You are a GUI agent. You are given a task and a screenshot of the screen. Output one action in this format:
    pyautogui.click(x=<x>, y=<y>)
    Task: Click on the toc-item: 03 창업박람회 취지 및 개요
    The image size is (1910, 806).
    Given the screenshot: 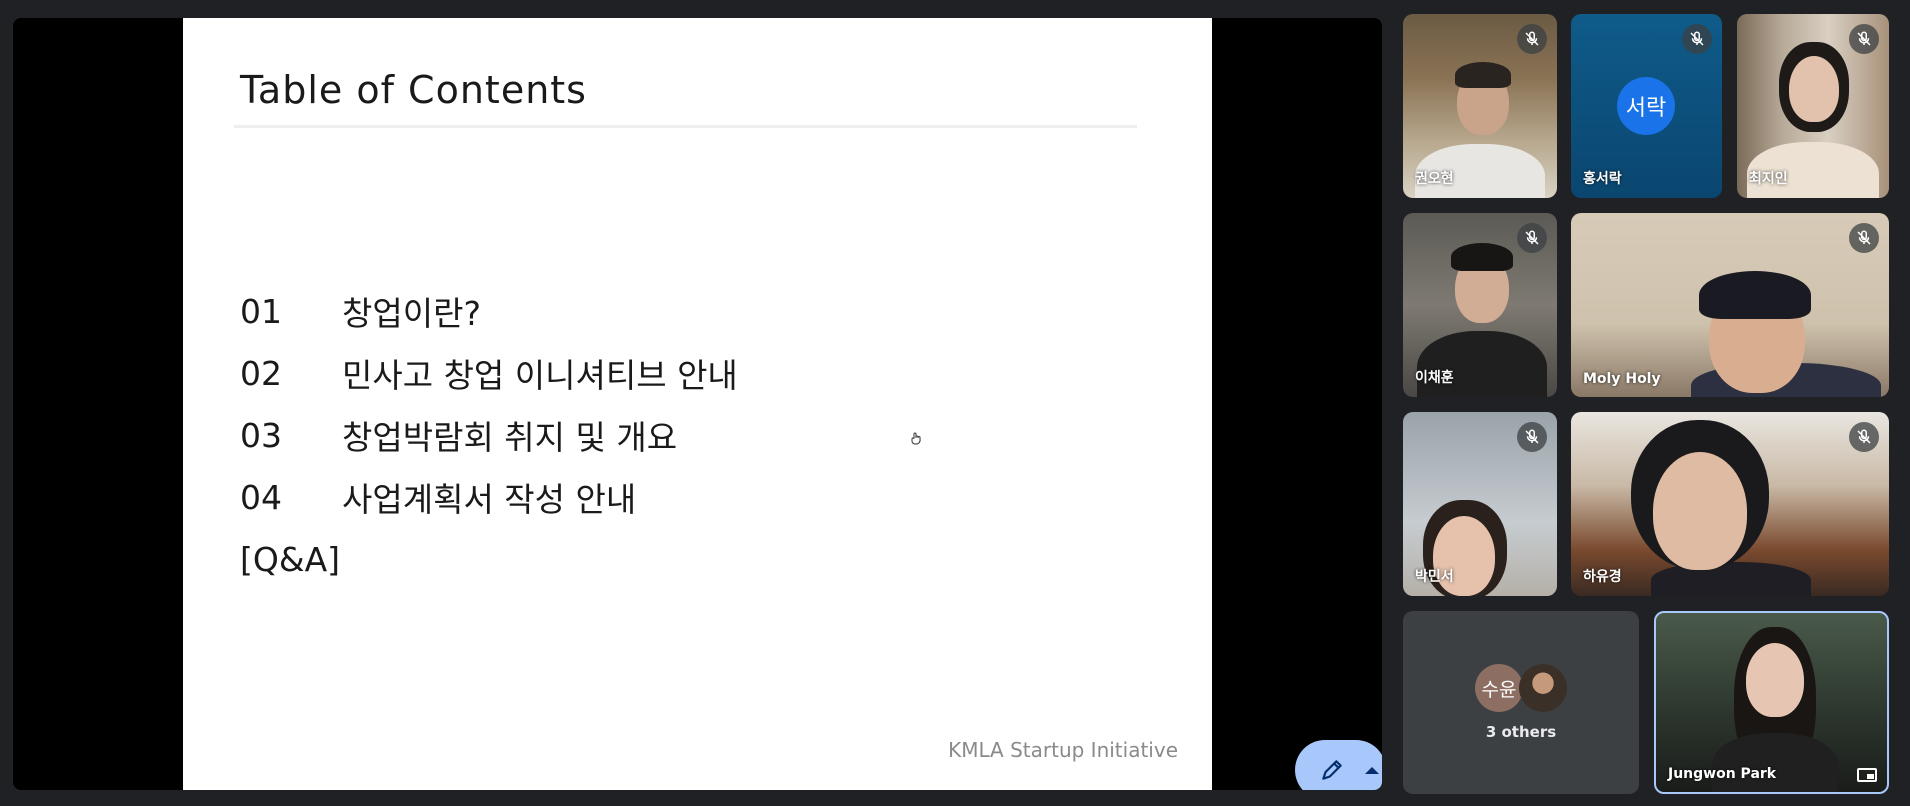 What is the action you would take?
    pyautogui.click(x=489, y=435)
    